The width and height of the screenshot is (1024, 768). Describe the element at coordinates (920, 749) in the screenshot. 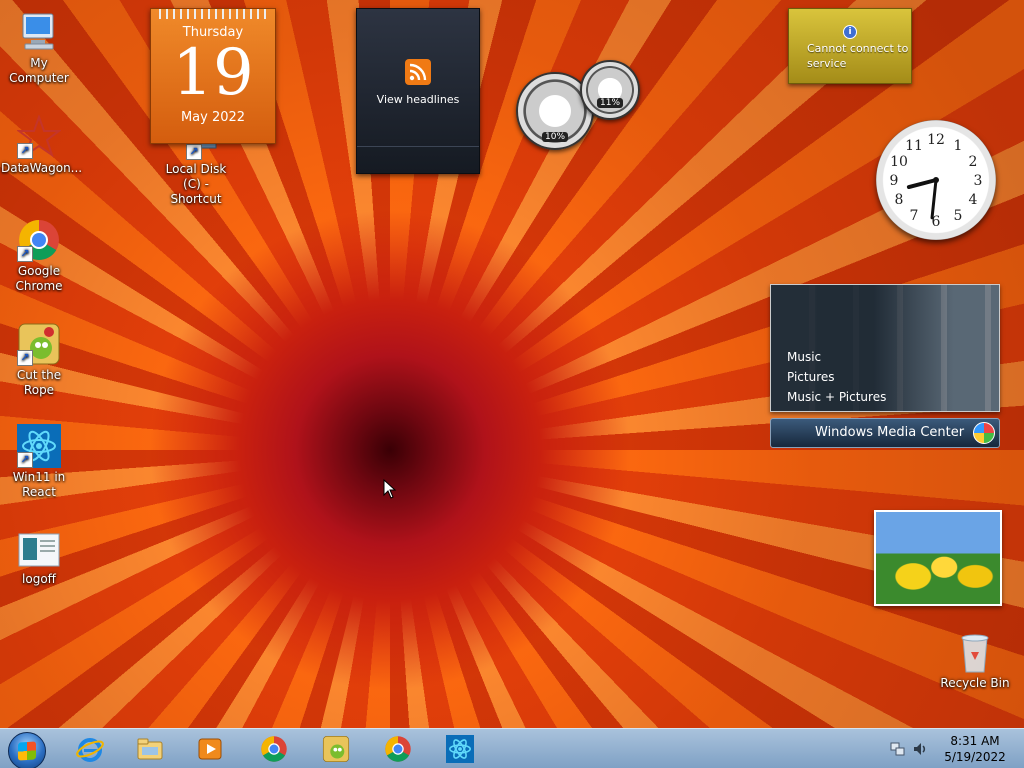

I see `volume-icon` at that location.